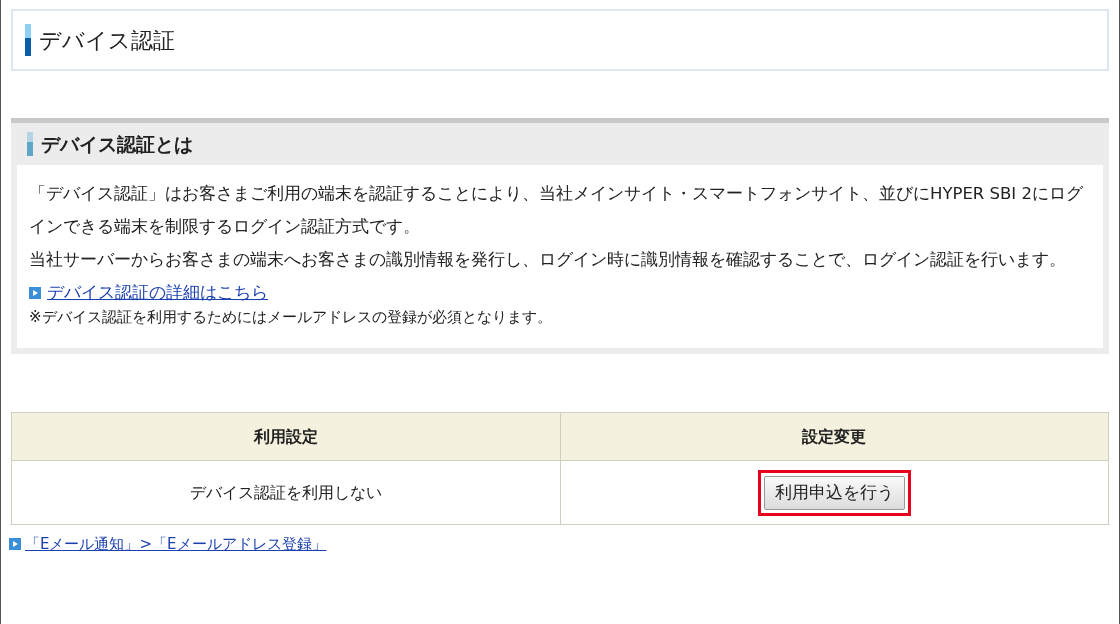 This screenshot has width=1120, height=624. I want to click on description-text: 当社サーバーからお客さまの端末へお客さまの識別情報を発行し、ログイン時に識別情報を確認することで、ログイン認証を行います。, so click(548, 260).